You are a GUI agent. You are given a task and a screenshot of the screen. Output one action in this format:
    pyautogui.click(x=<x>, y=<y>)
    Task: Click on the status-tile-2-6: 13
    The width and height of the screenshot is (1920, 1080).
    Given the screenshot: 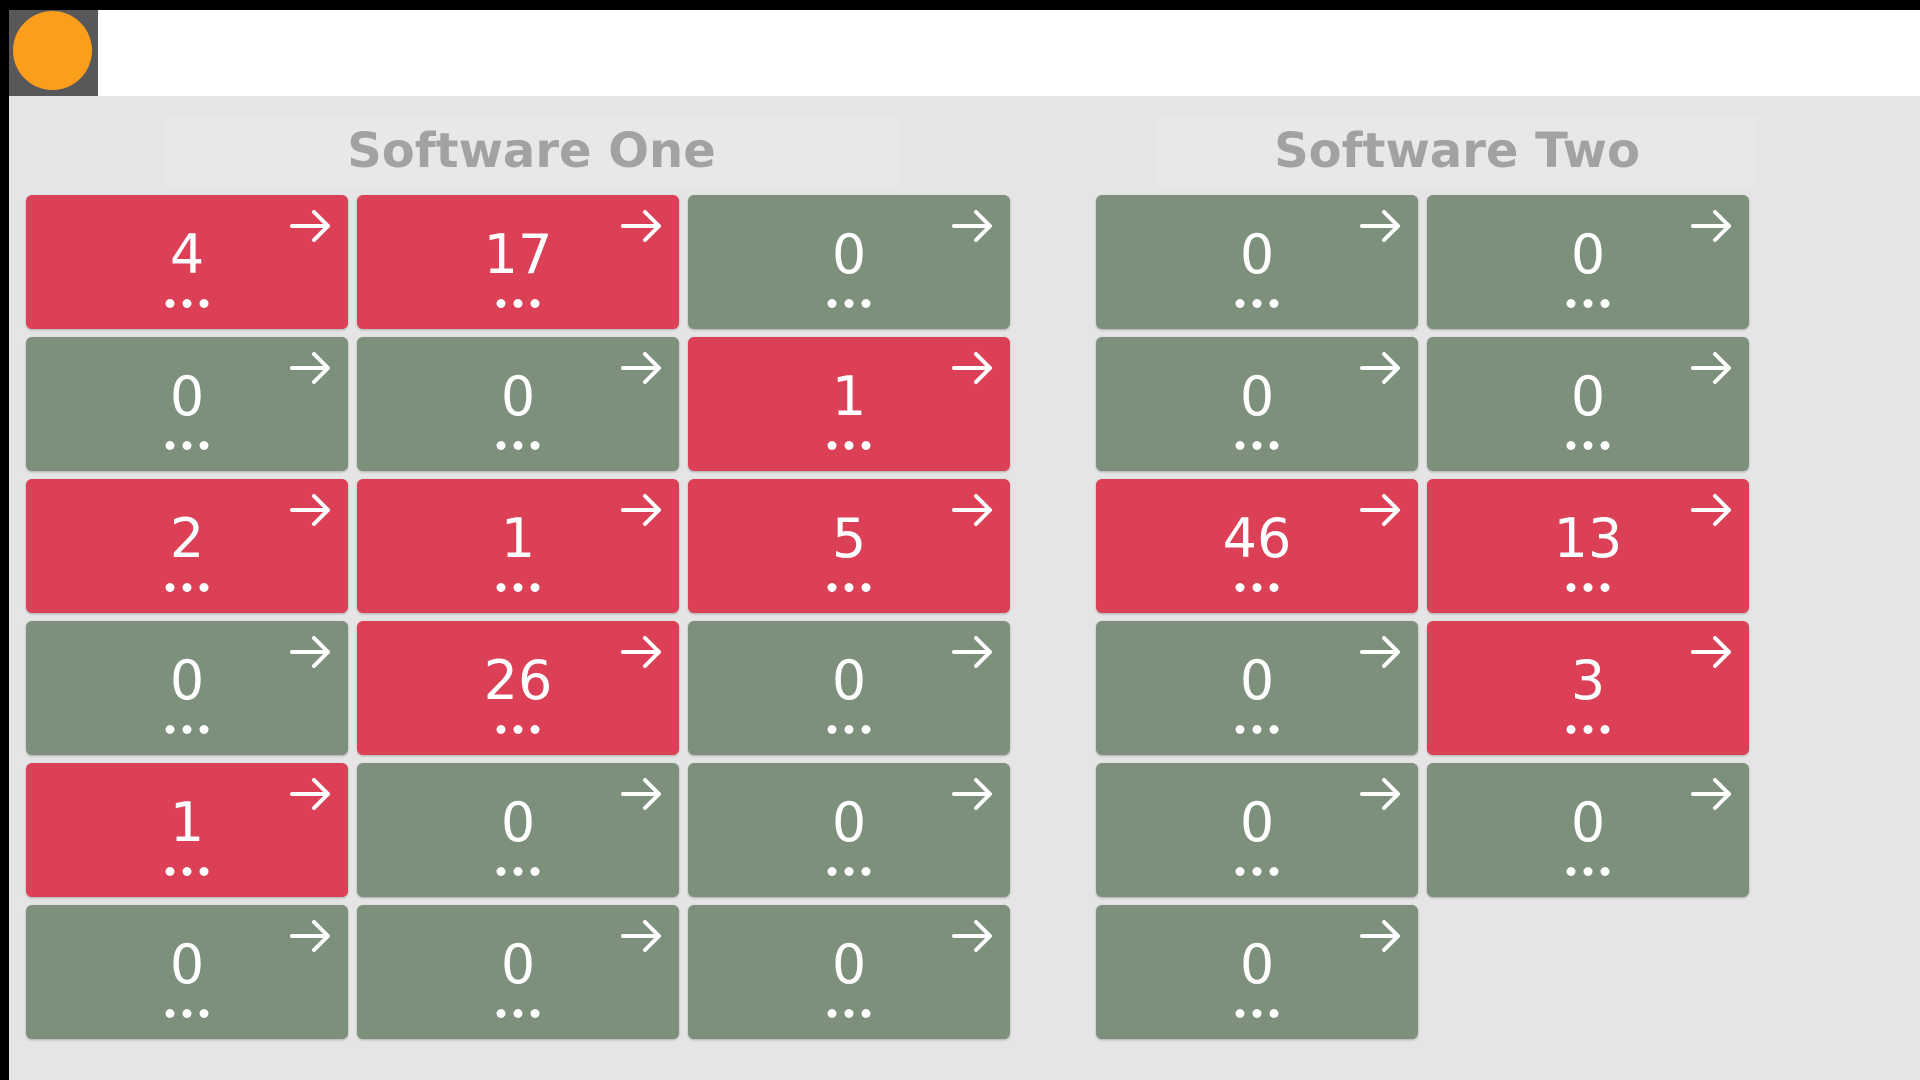 What is the action you would take?
    pyautogui.click(x=1588, y=546)
    